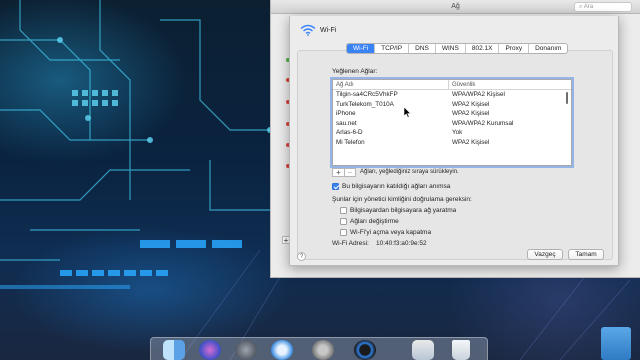  Describe the element at coordinates (365, 350) in the screenshot. I see `quicktime-icon` at that location.